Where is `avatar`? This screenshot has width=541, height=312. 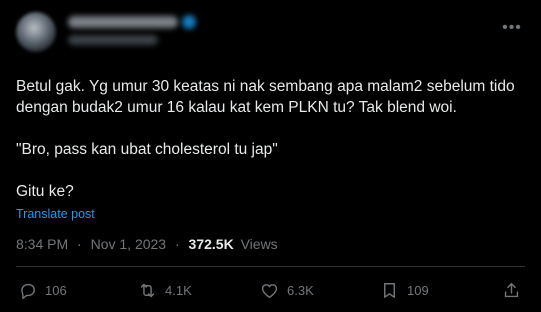 avatar is located at coordinates (36, 32).